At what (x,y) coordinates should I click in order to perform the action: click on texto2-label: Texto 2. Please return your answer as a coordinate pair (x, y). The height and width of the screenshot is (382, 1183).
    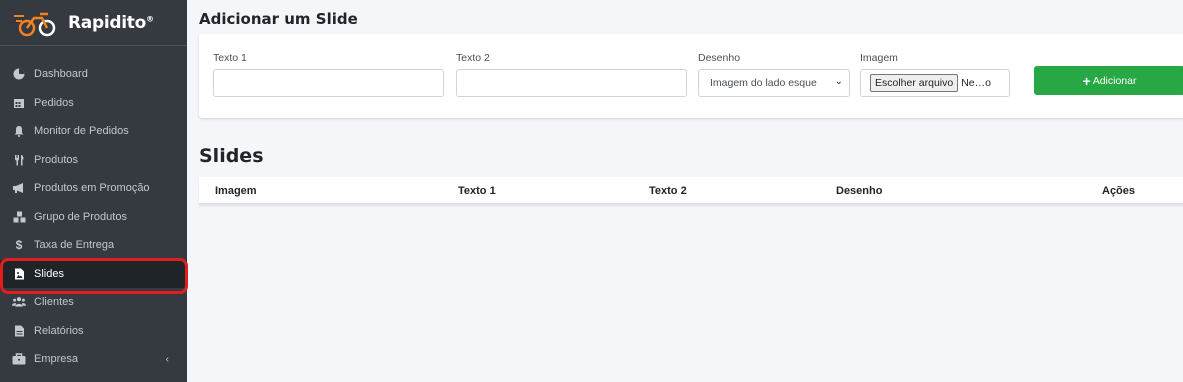
    Looking at the image, I should click on (473, 58).